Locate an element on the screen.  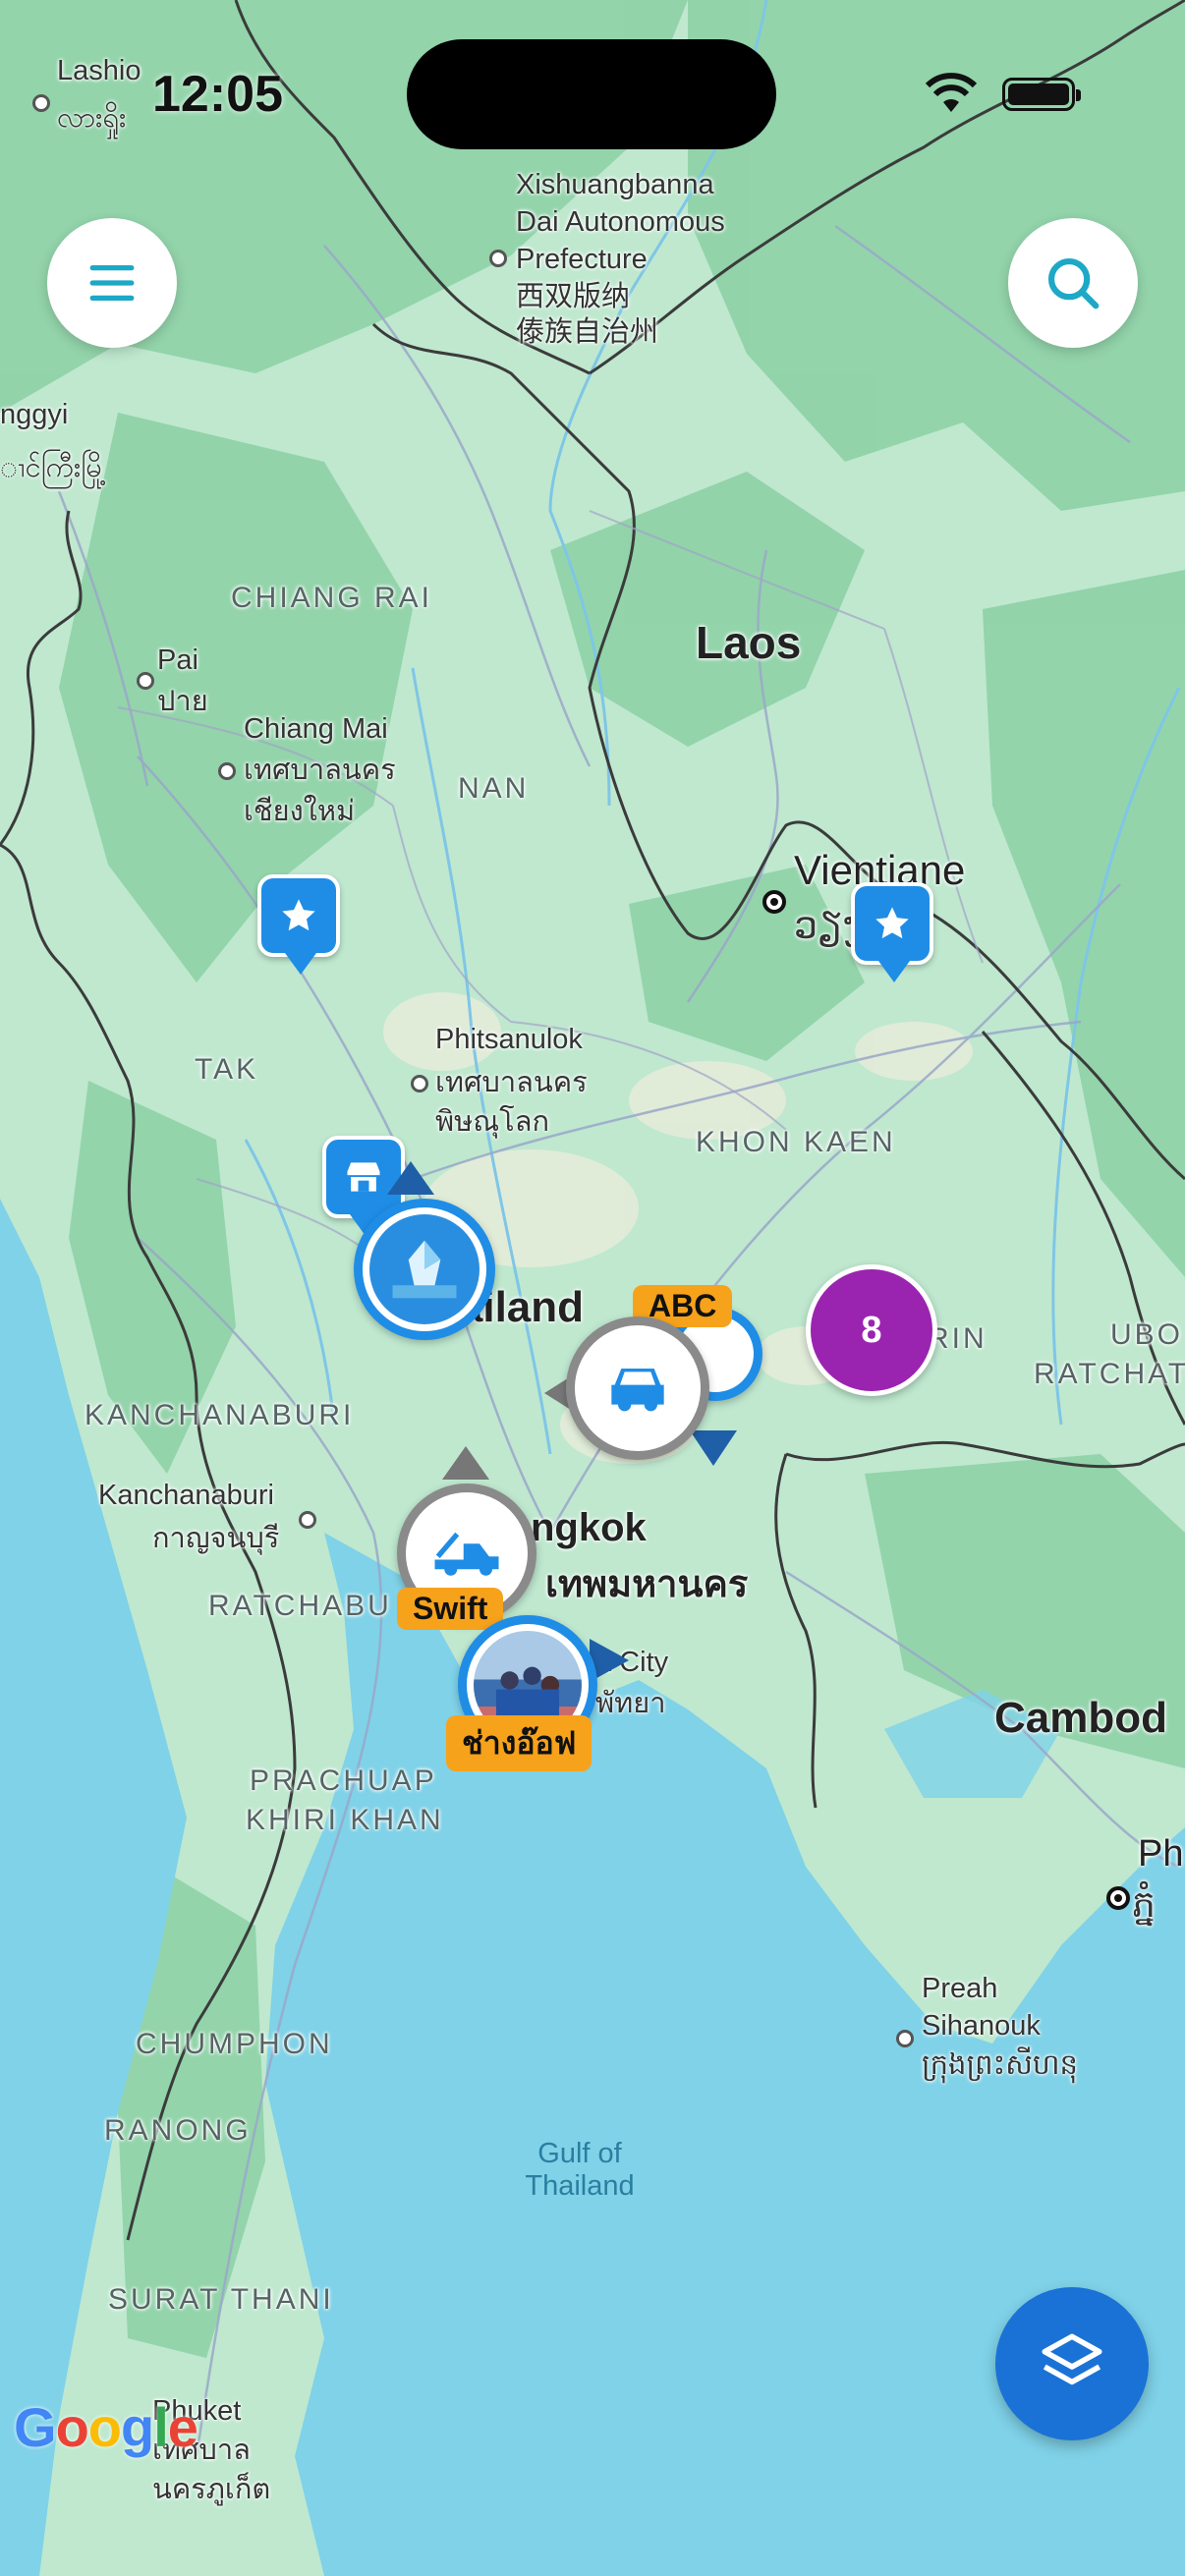
ice-shop-marker is located at coordinates (425, 1269).